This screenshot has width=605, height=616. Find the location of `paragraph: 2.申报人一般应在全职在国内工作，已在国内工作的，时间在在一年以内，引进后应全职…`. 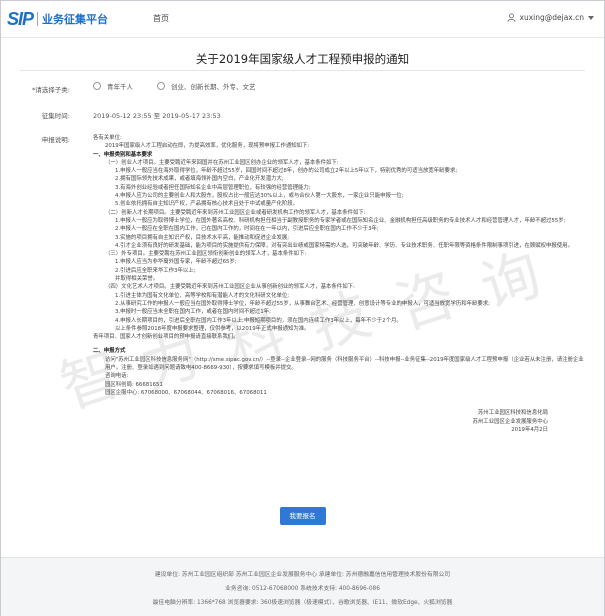

paragraph: 2.申报人一般应在全职在国内工作，已在国内工作的，时间在在一年以内，引进后应全职… is located at coordinates (247, 229).